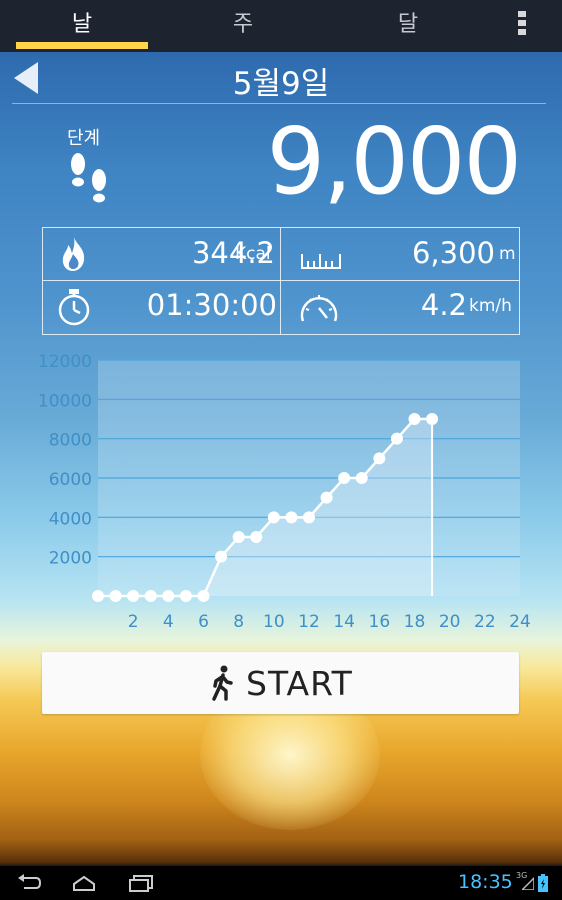 The image size is (562, 900). I want to click on chart-x-tick: 8, so click(238, 622).